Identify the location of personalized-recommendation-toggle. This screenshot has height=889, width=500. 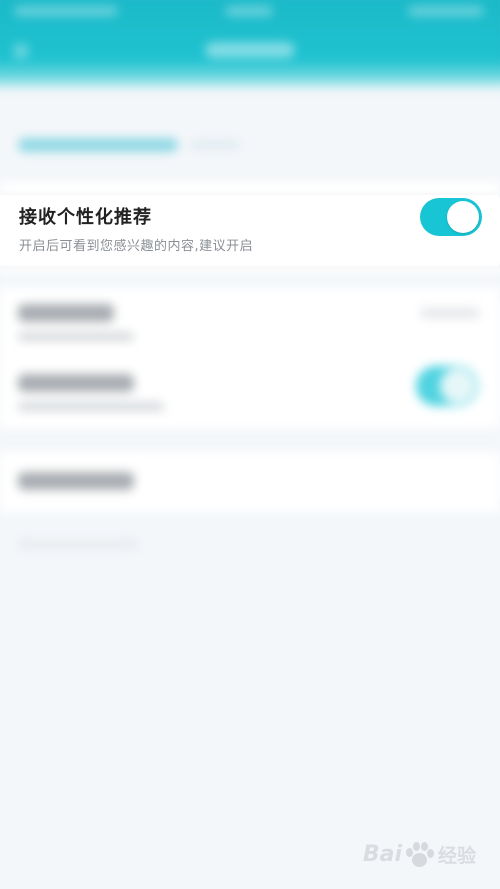
(451, 217).